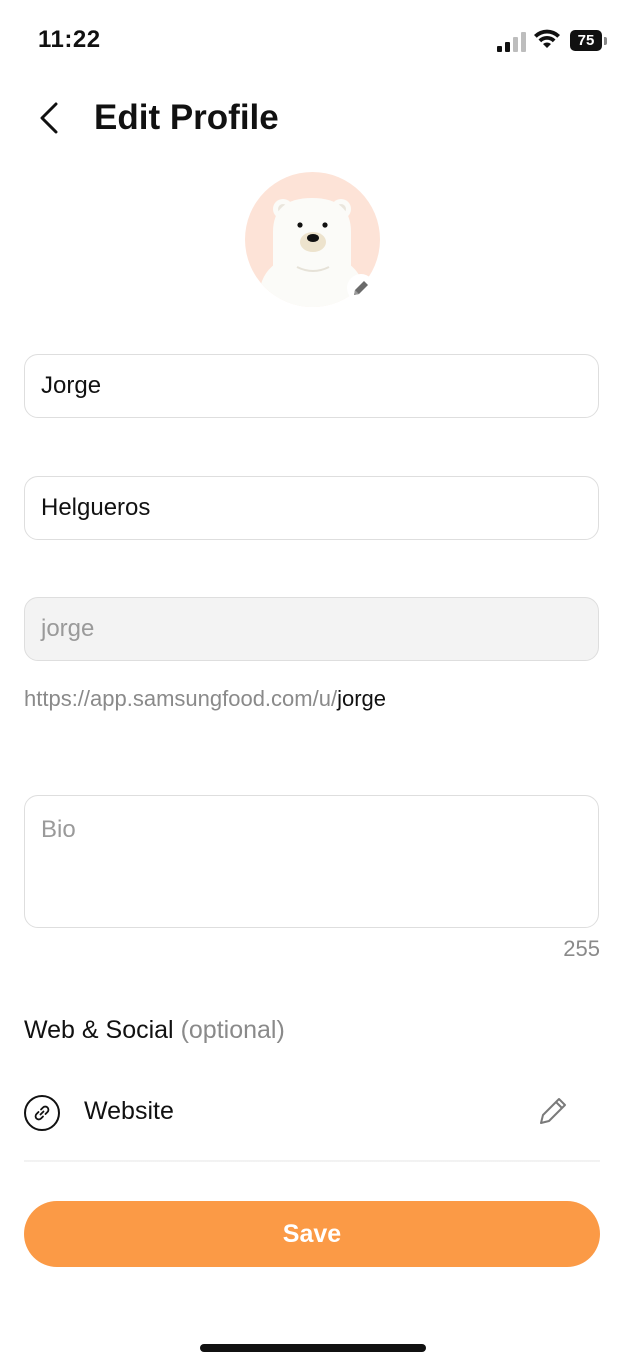  Describe the element at coordinates (512, 42) in the screenshot. I see `cellular-signal-icon` at that location.